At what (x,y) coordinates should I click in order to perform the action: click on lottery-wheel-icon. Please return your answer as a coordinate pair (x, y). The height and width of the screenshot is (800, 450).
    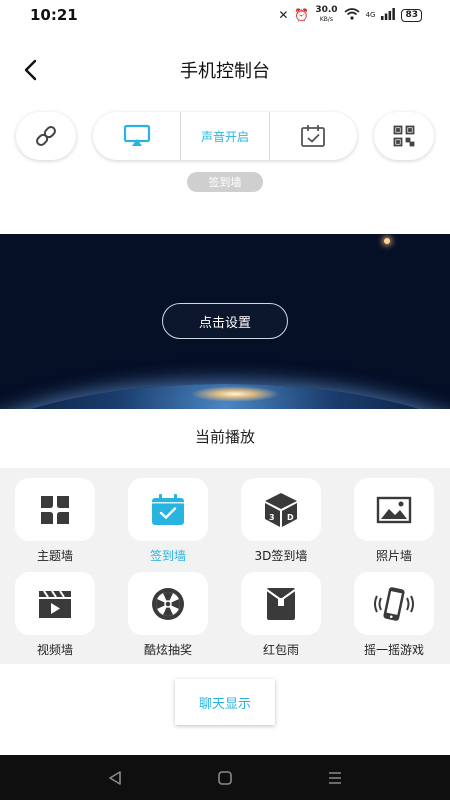
    Looking at the image, I should click on (168, 603).